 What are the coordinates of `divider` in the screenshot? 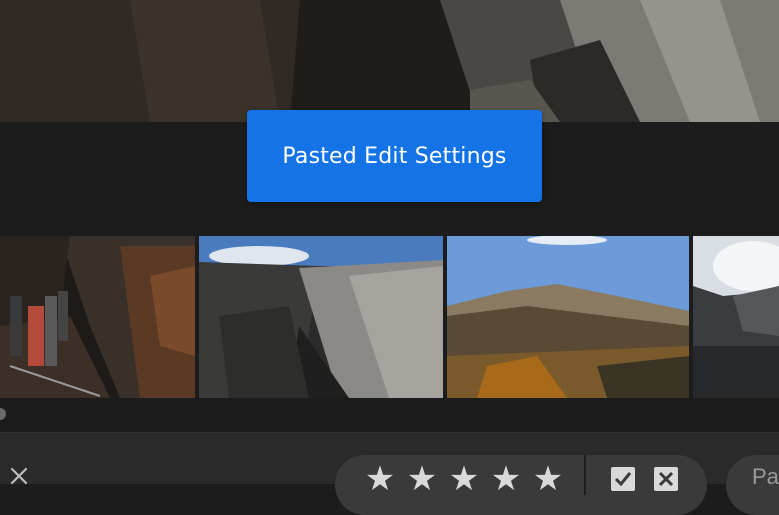 It's located at (585, 475).